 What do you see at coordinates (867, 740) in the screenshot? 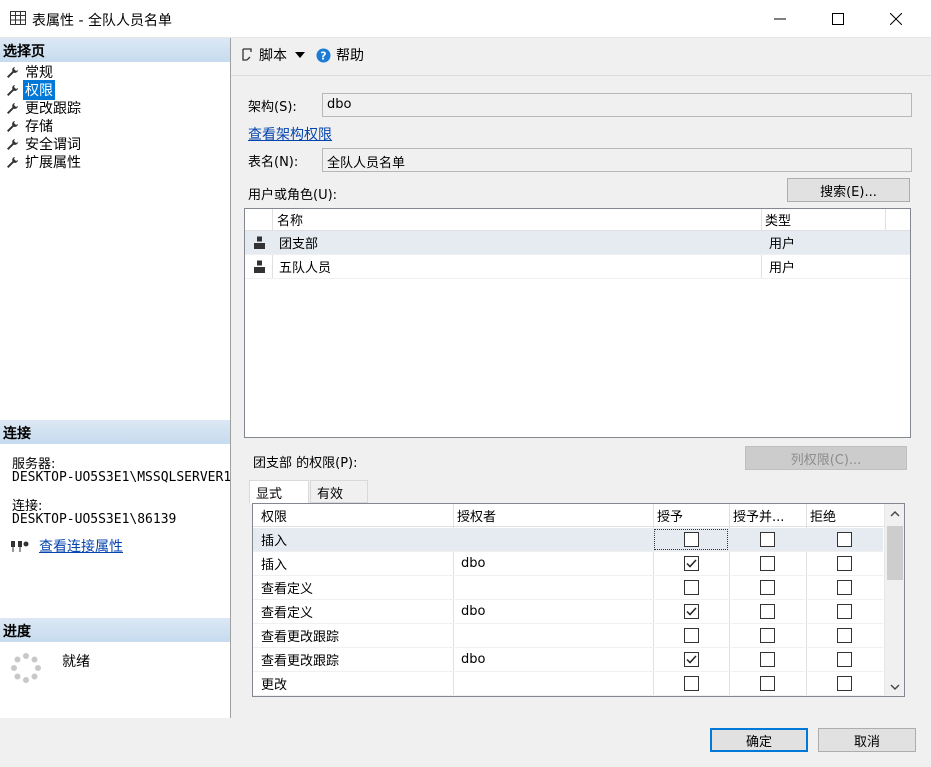
I see `cancel-button: 取消` at bounding box center [867, 740].